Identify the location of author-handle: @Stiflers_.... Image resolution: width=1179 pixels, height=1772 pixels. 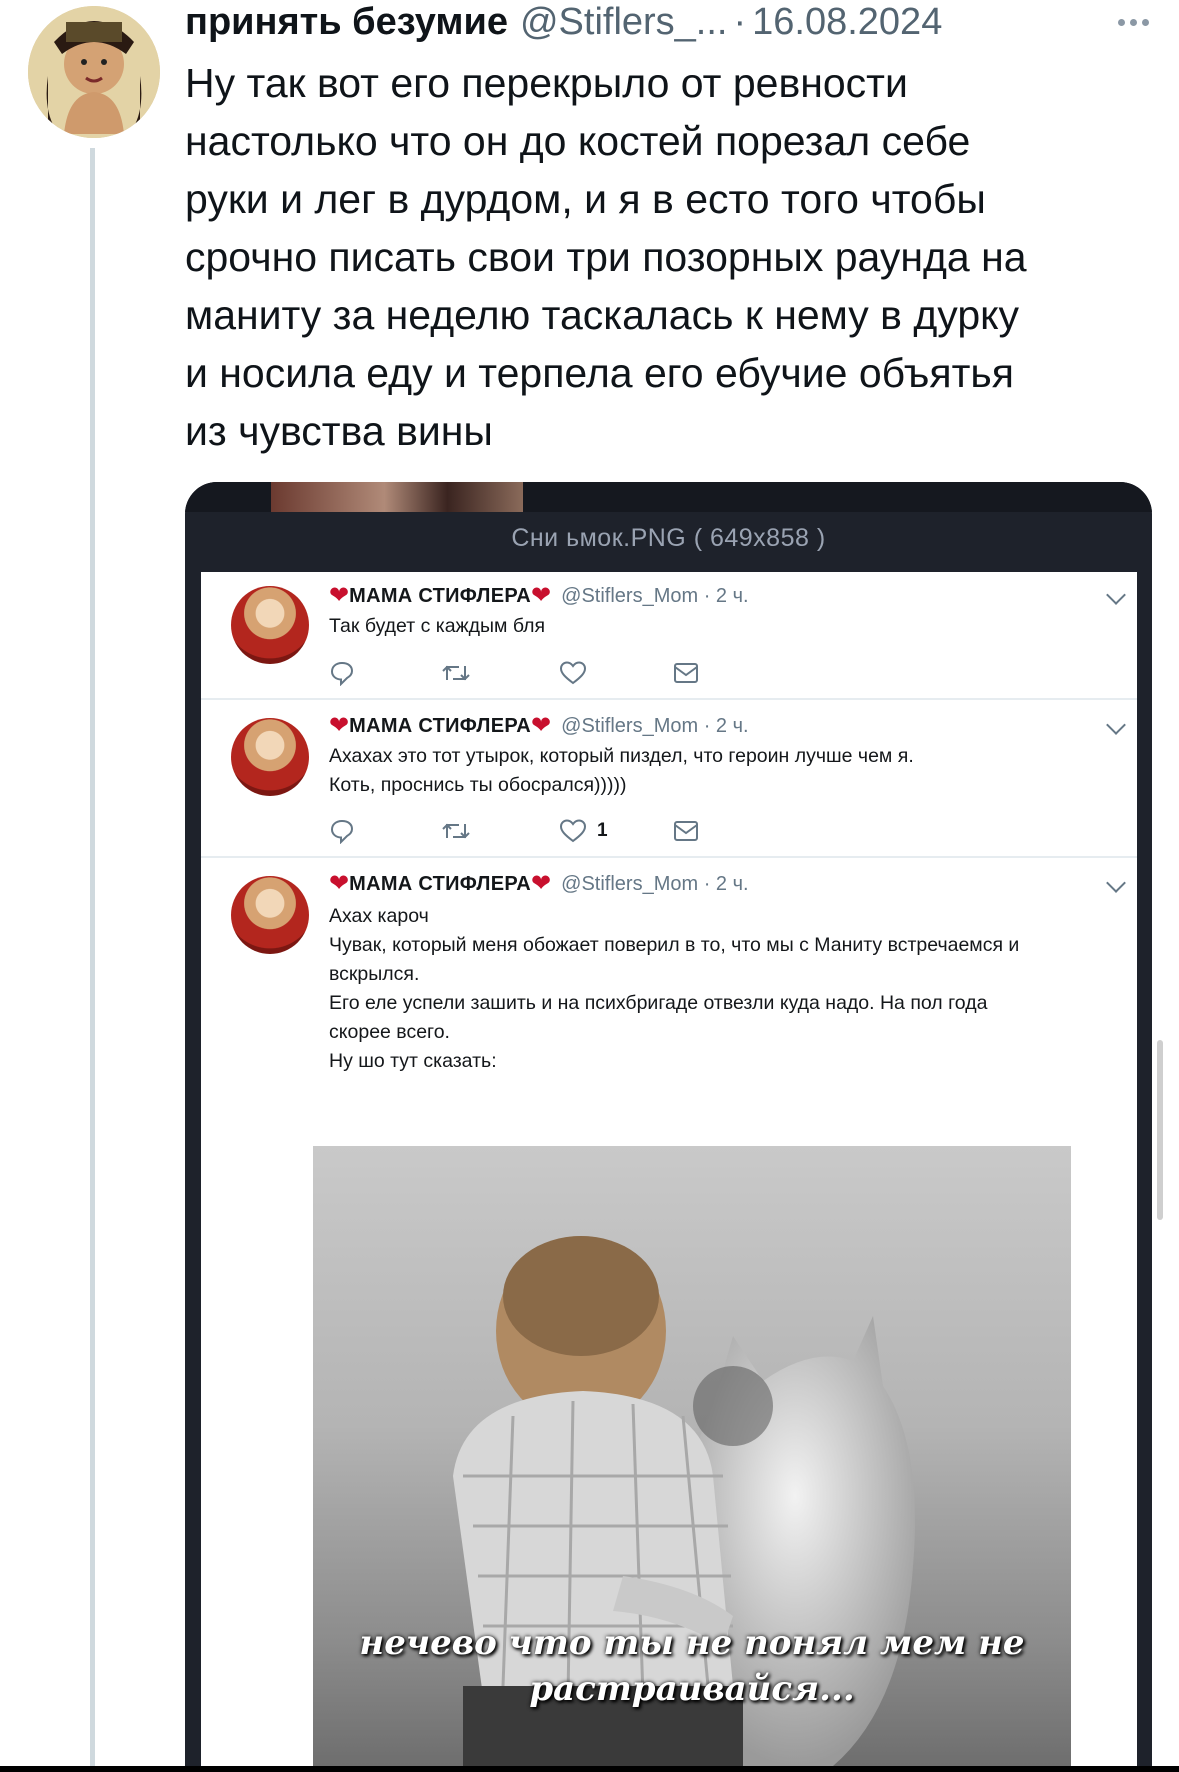
(624, 22).